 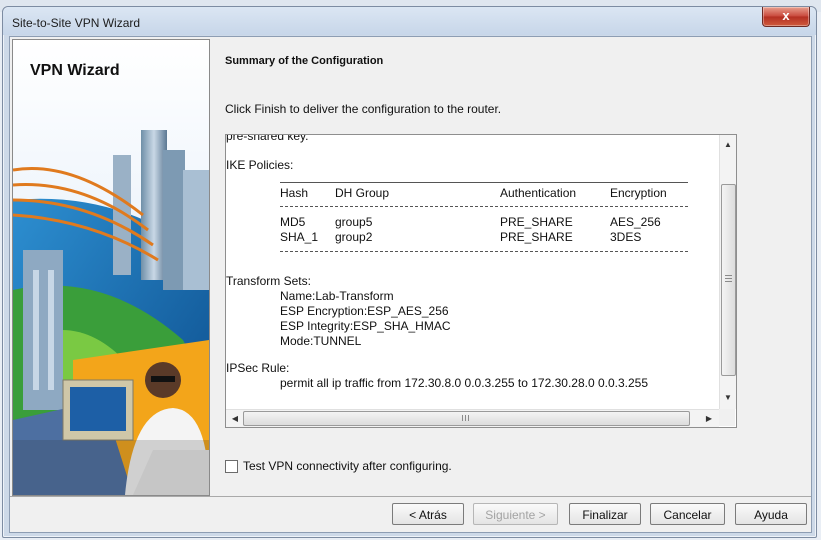 I want to click on scrollbar-corner, so click(x=727, y=417).